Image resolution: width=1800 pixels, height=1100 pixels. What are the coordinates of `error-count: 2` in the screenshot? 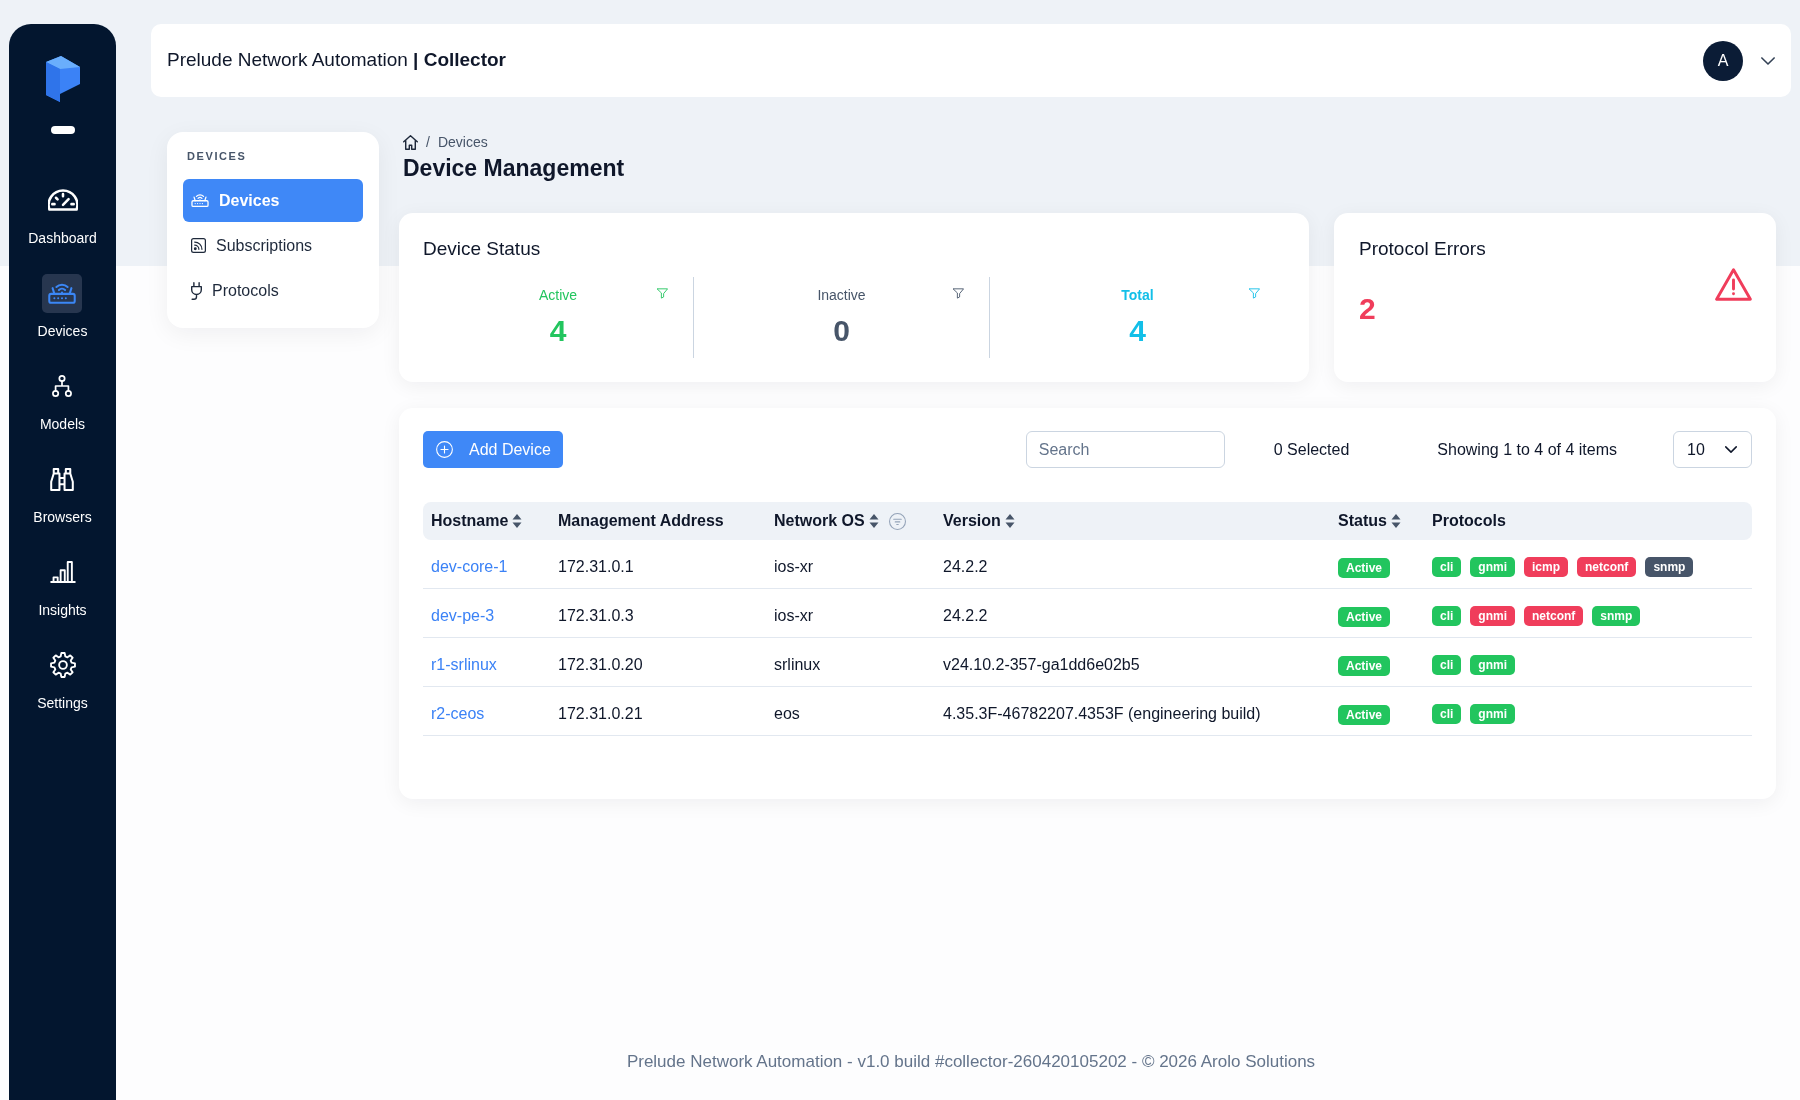 It's located at (1368, 309).